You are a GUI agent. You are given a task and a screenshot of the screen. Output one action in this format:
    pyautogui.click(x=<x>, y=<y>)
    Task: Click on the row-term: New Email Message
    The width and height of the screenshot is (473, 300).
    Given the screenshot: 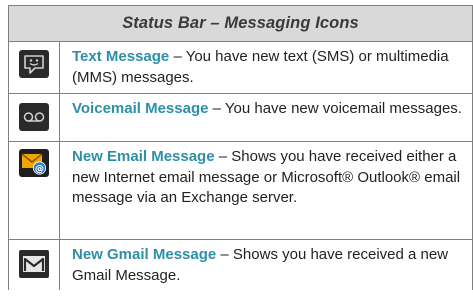 What is the action you would take?
    pyautogui.click(x=143, y=156)
    